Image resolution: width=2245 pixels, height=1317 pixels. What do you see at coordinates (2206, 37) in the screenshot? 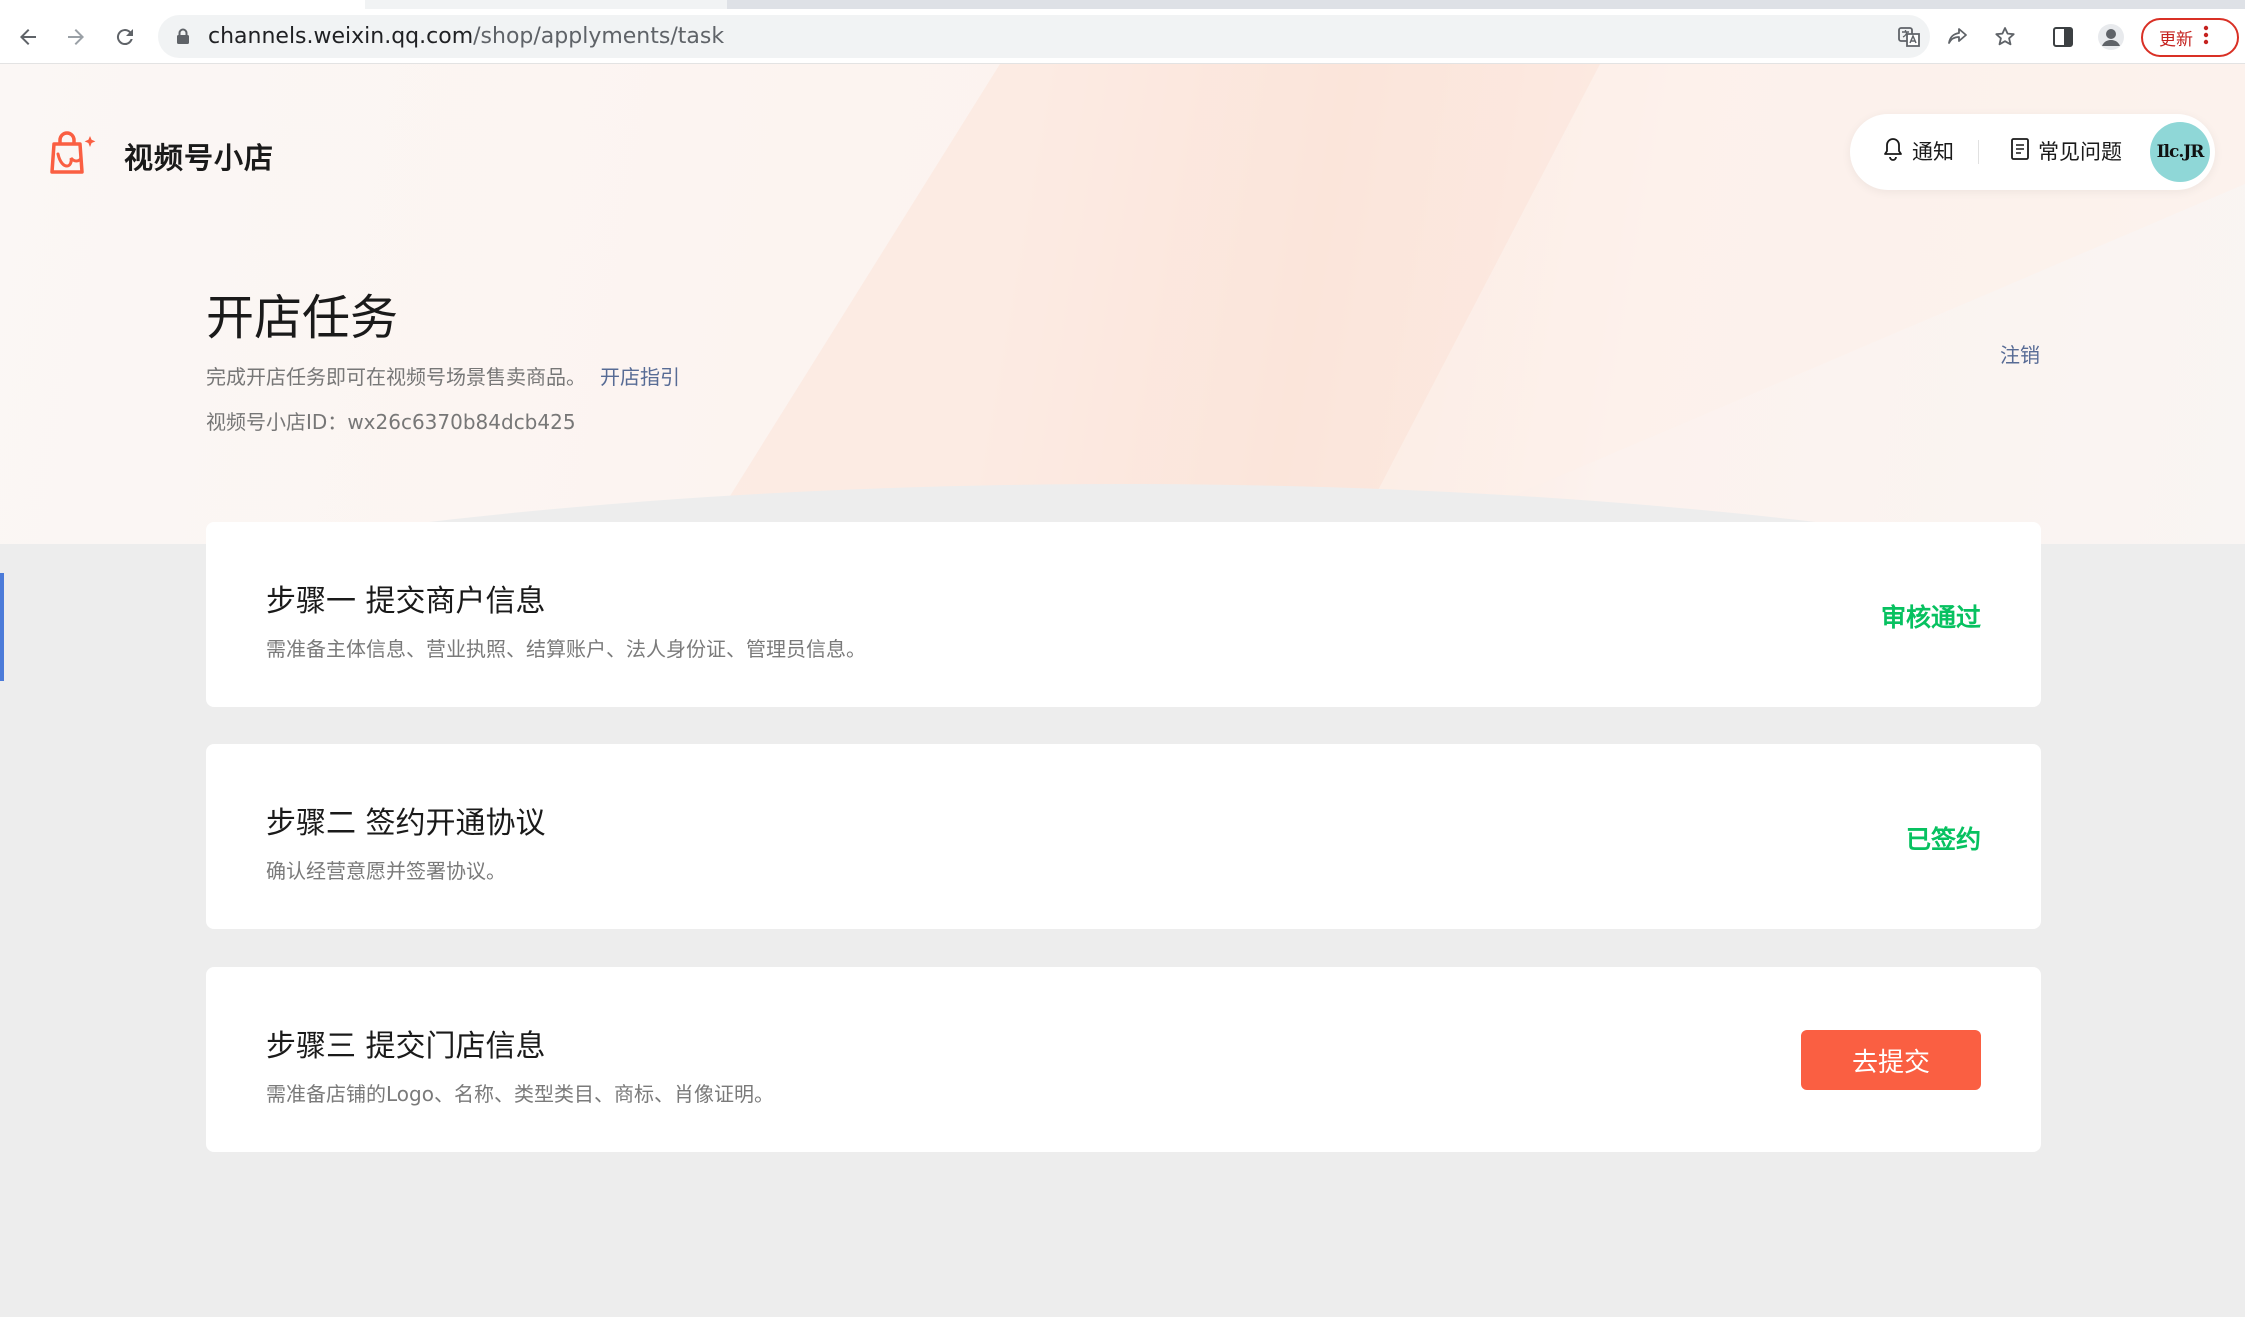
I see `more-menu-icon` at bounding box center [2206, 37].